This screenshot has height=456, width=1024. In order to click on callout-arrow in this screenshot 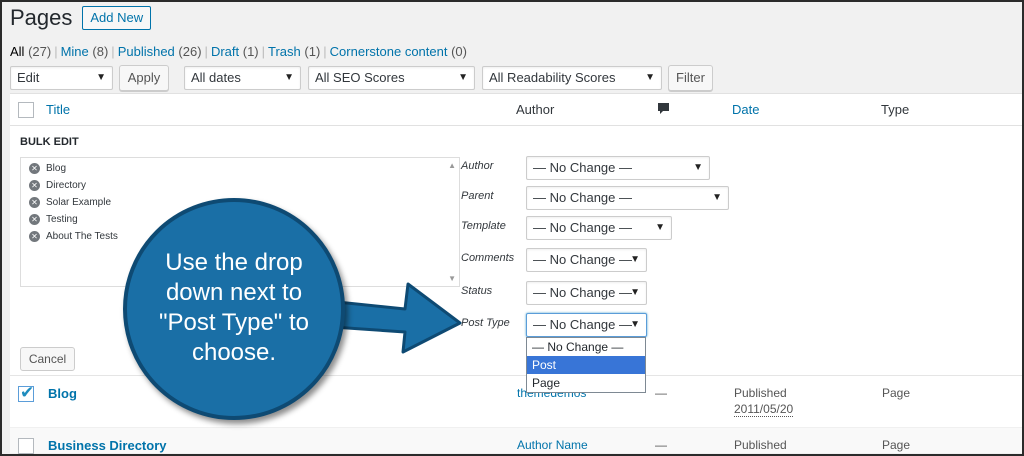, I will do `click(389, 318)`.